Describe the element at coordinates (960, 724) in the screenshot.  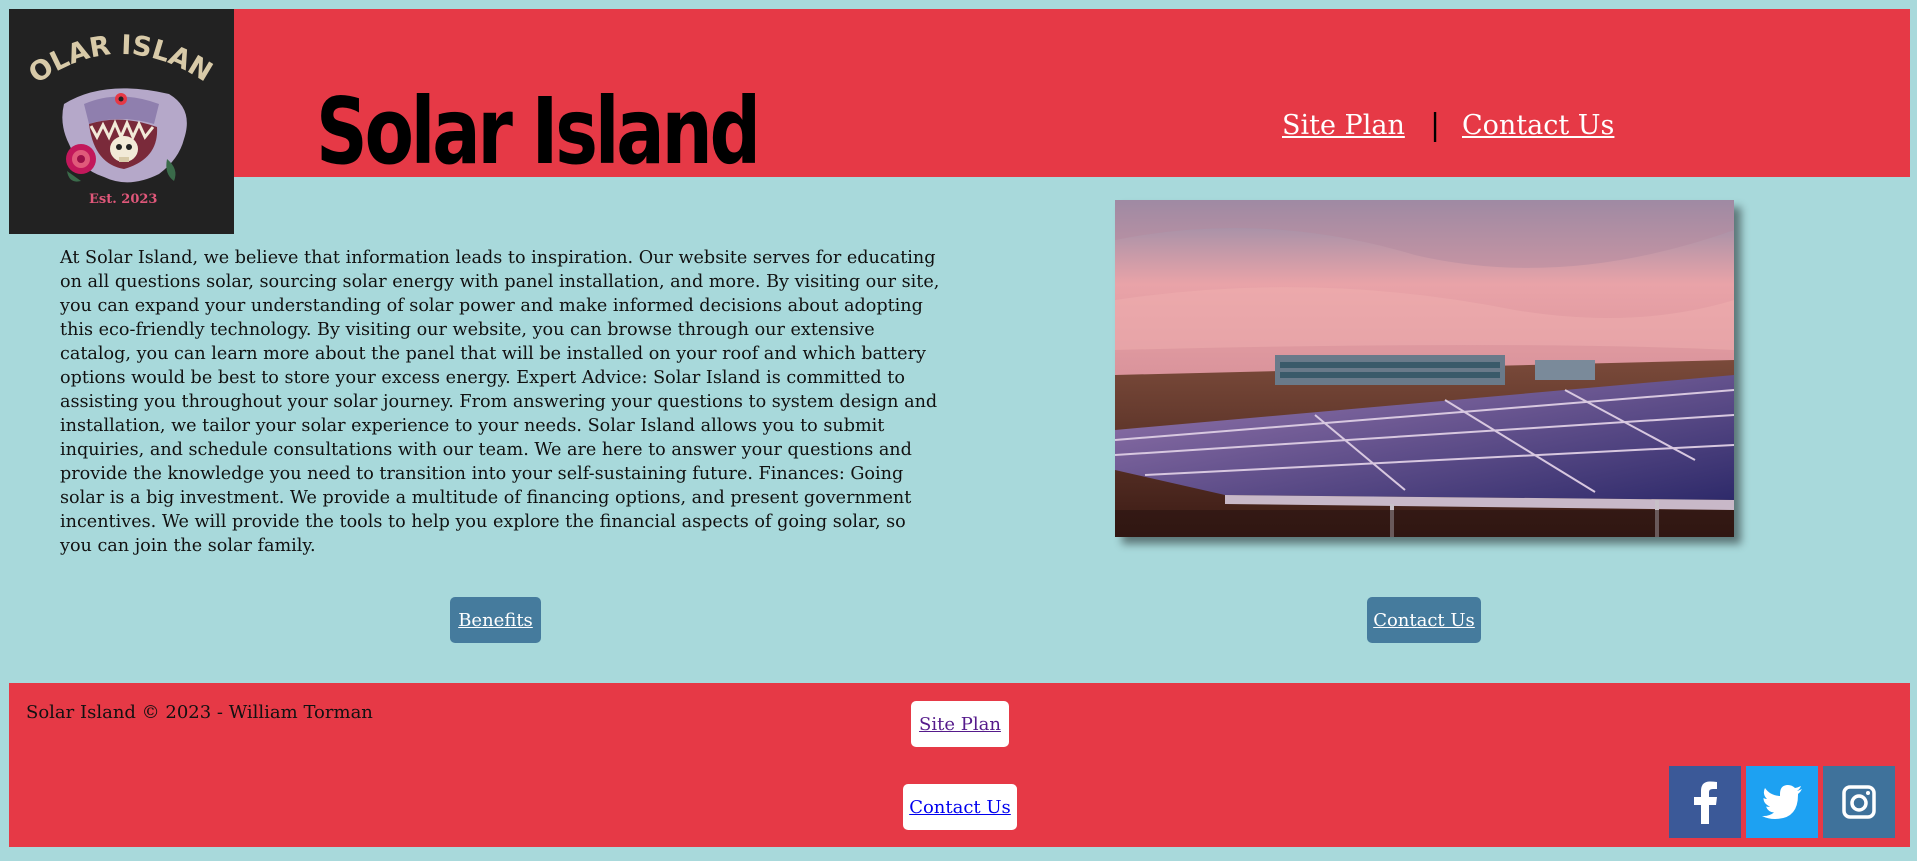
I see `footer-site-plan-link: Site Plan` at that location.